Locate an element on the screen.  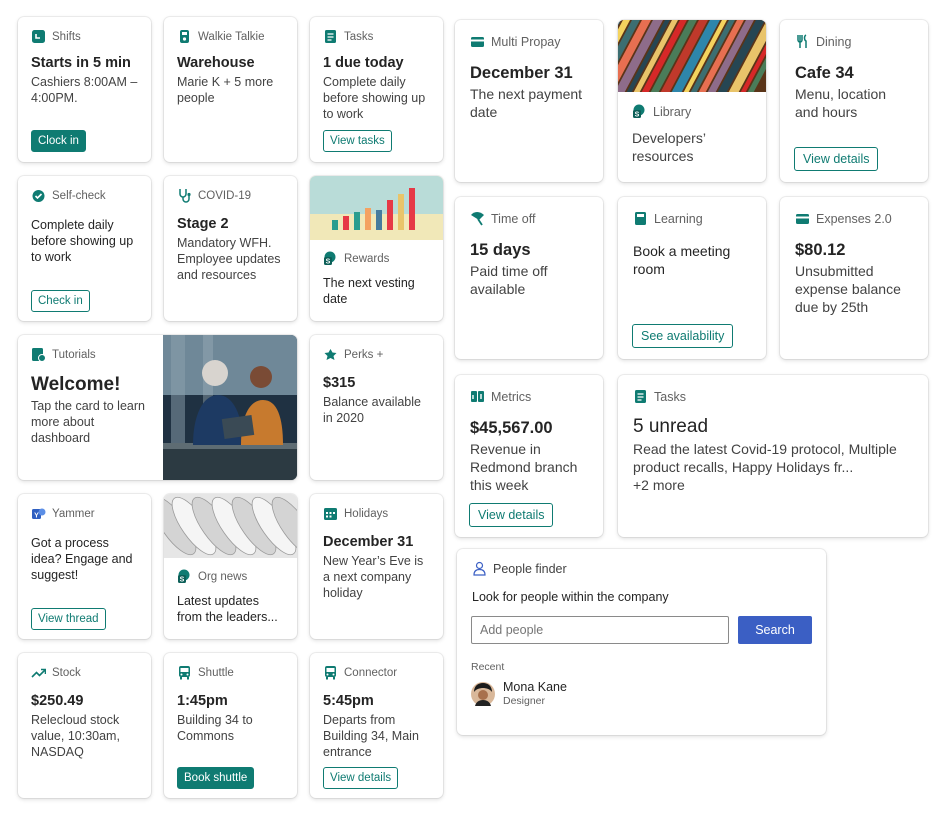
card-header: Walkie Talkie is located at coordinates (230, 36).